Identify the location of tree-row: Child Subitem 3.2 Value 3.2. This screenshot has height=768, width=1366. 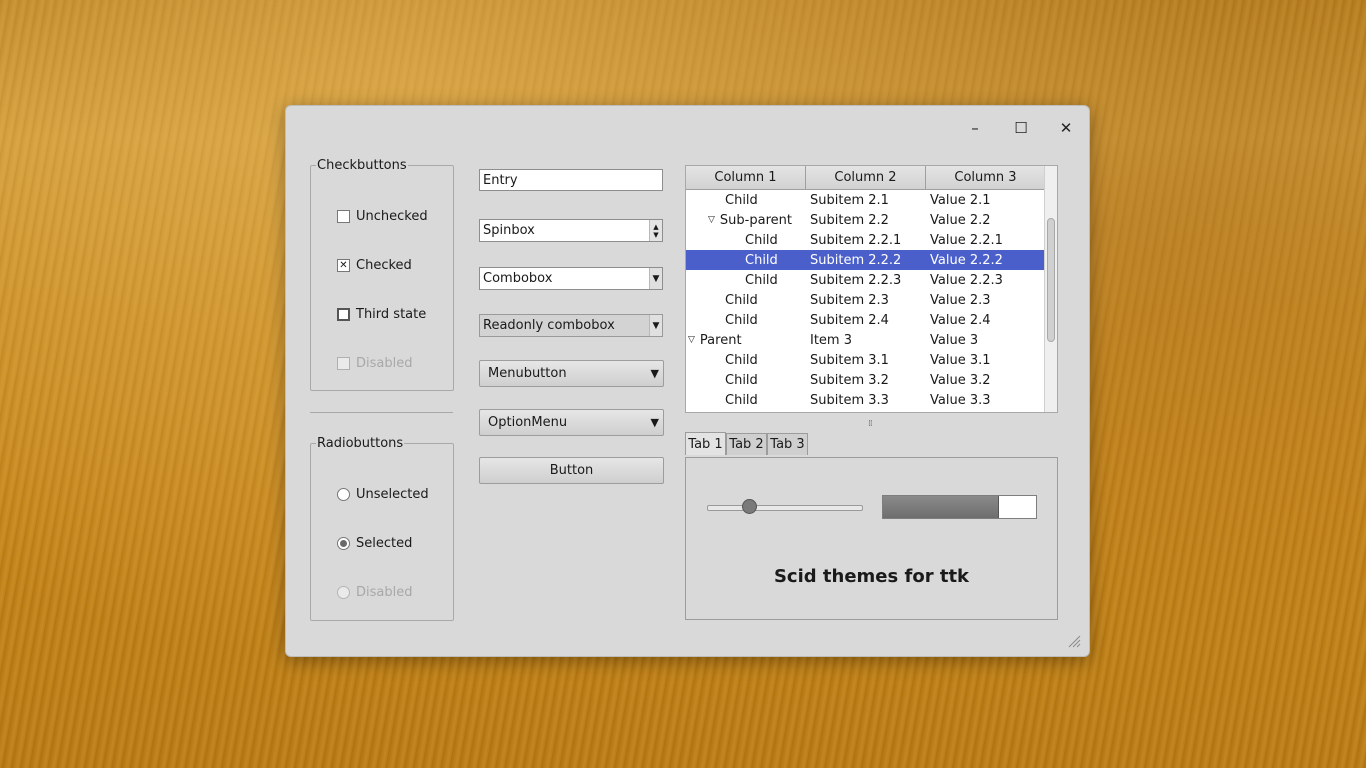
(871, 380).